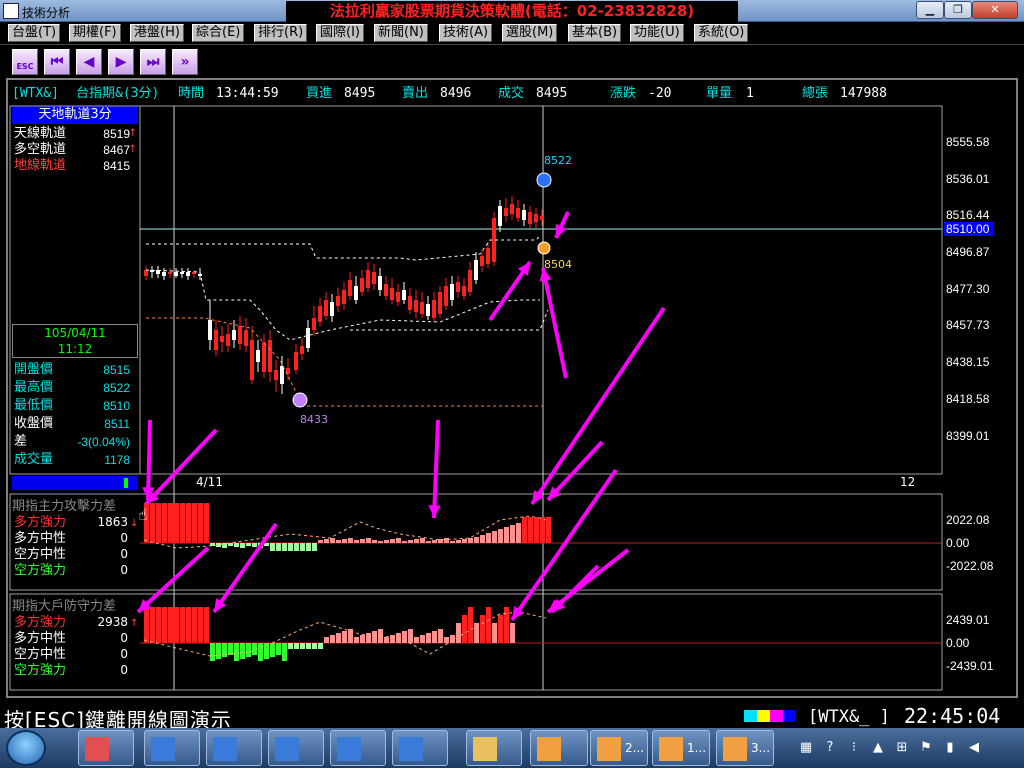  Describe the element at coordinates (172, 748) in the screenshot. I see `taskbar-chart1` at that location.